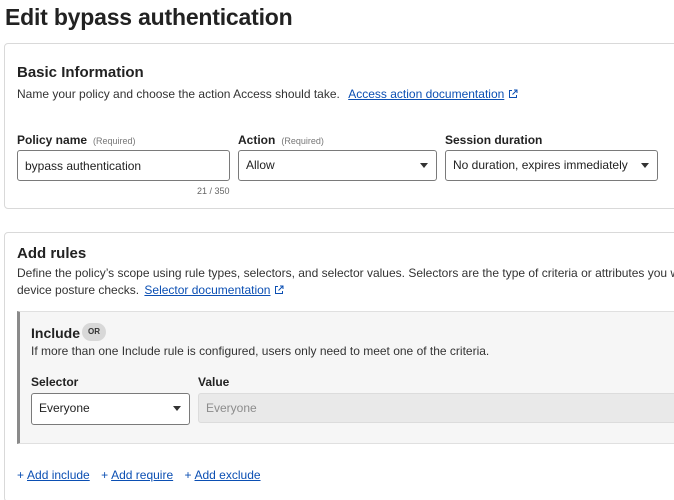 This screenshot has height=500, width=674. I want to click on session-duration-label: Session duration, so click(494, 140).